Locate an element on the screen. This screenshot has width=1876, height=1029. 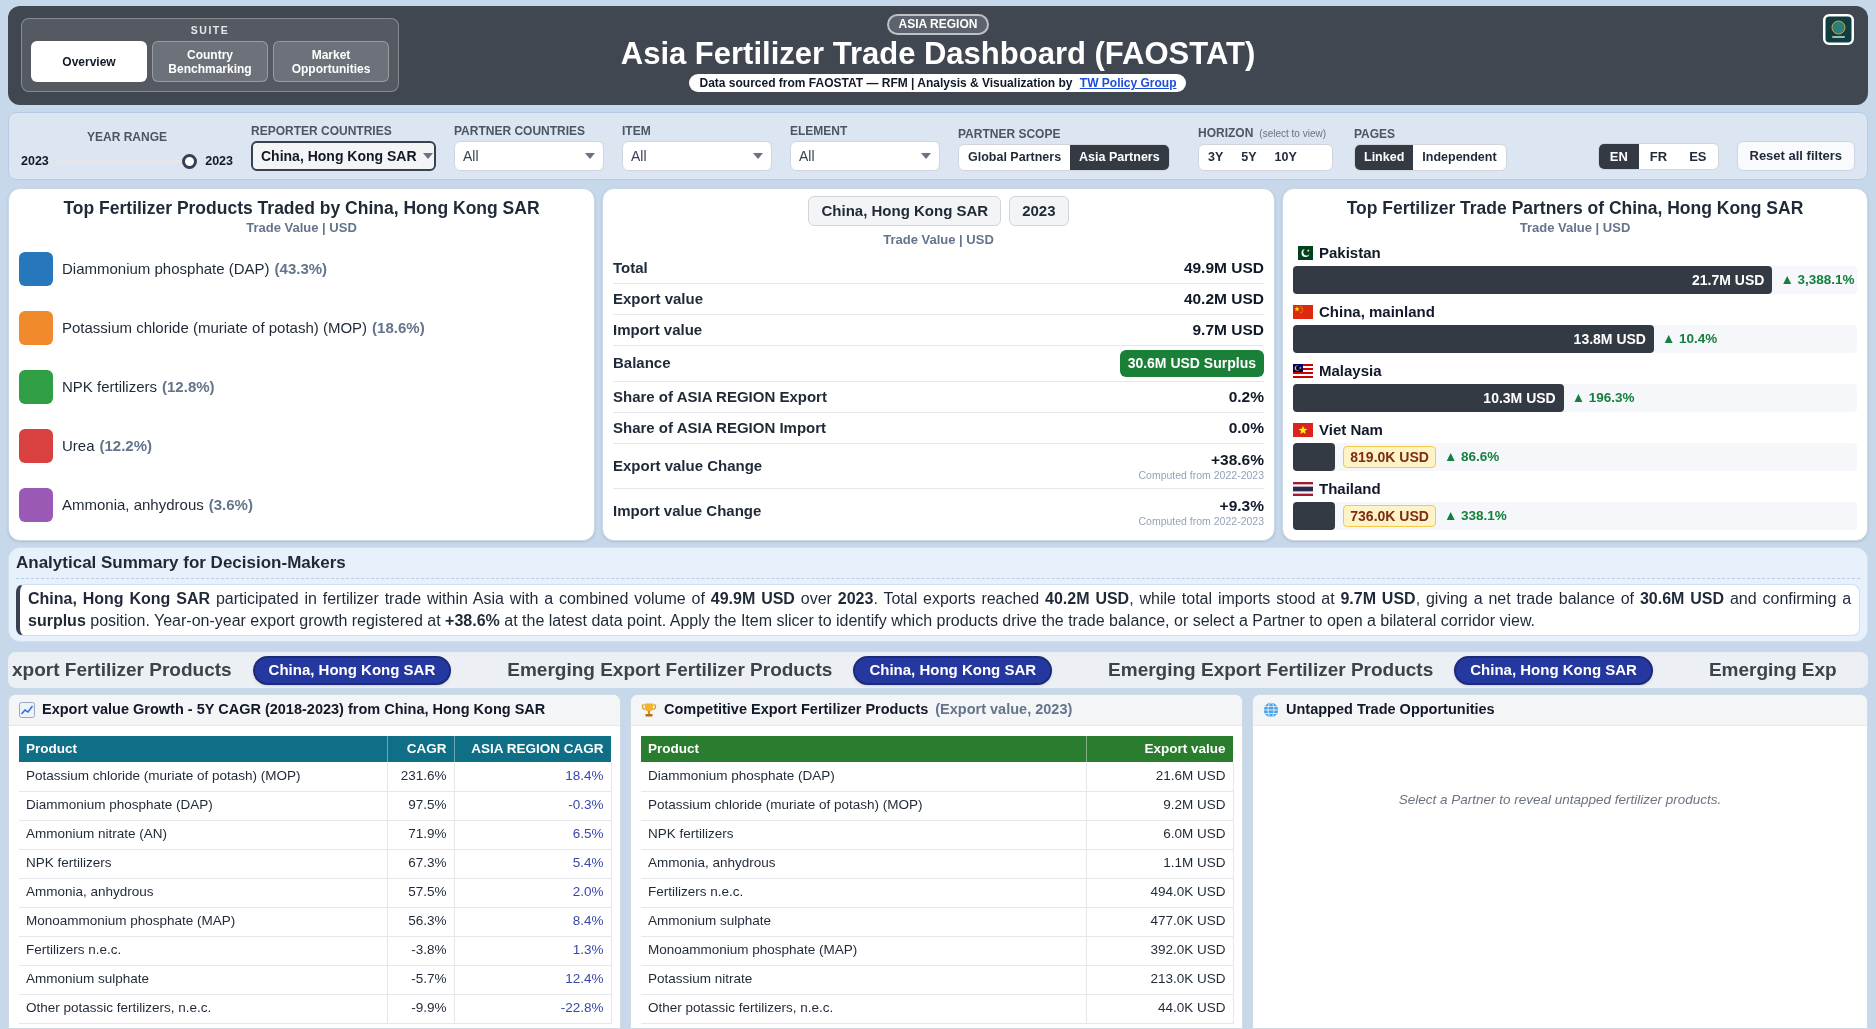
table-cell: 21.6M USD is located at coordinates (1159, 776).